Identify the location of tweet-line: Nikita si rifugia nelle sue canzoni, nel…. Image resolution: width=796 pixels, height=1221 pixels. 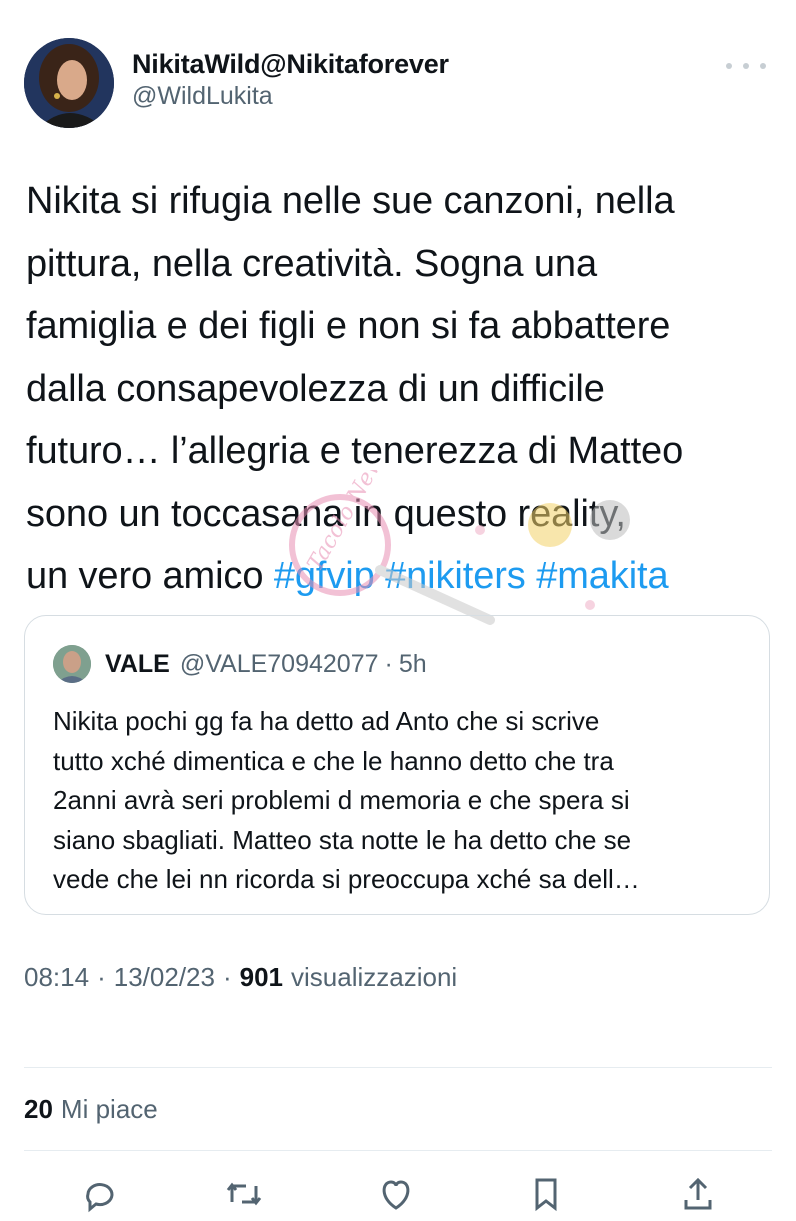
(350, 201).